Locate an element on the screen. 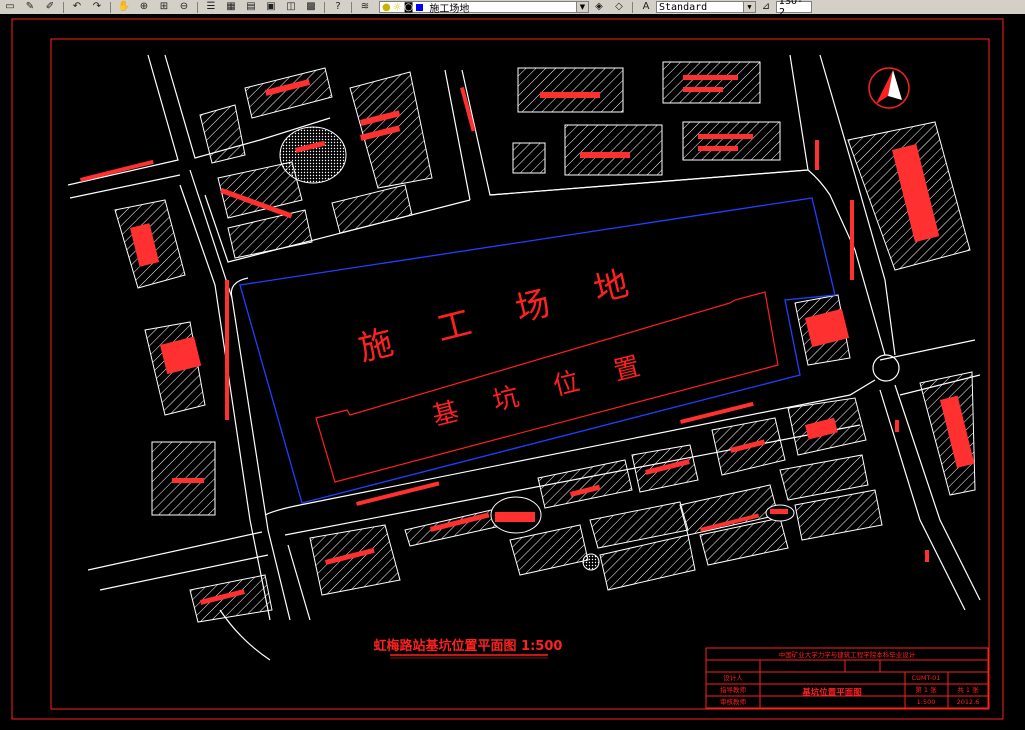  make-layer-current-icon: ◈ is located at coordinates (599, 7).